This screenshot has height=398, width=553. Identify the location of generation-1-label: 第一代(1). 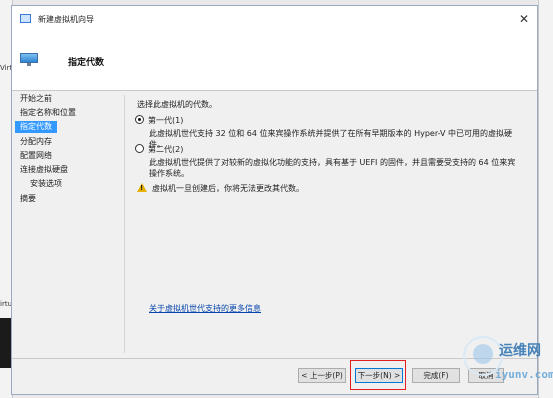
(165, 120).